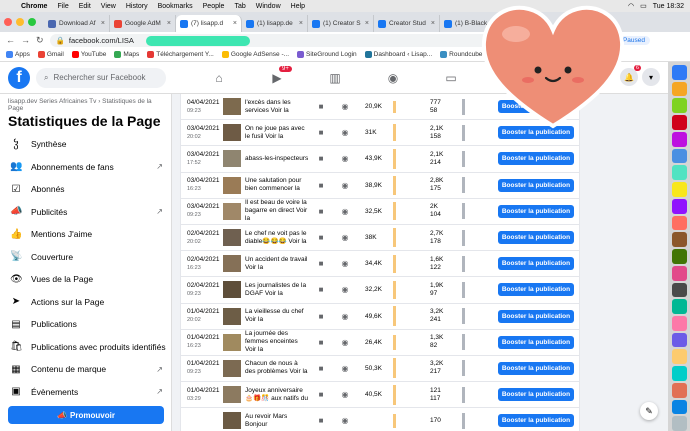 The image size is (690, 431). Describe the element at coordinates (275, 342) in the screenshot. I see `post-text: La journée des femmes enceintes Voir la` at that location.